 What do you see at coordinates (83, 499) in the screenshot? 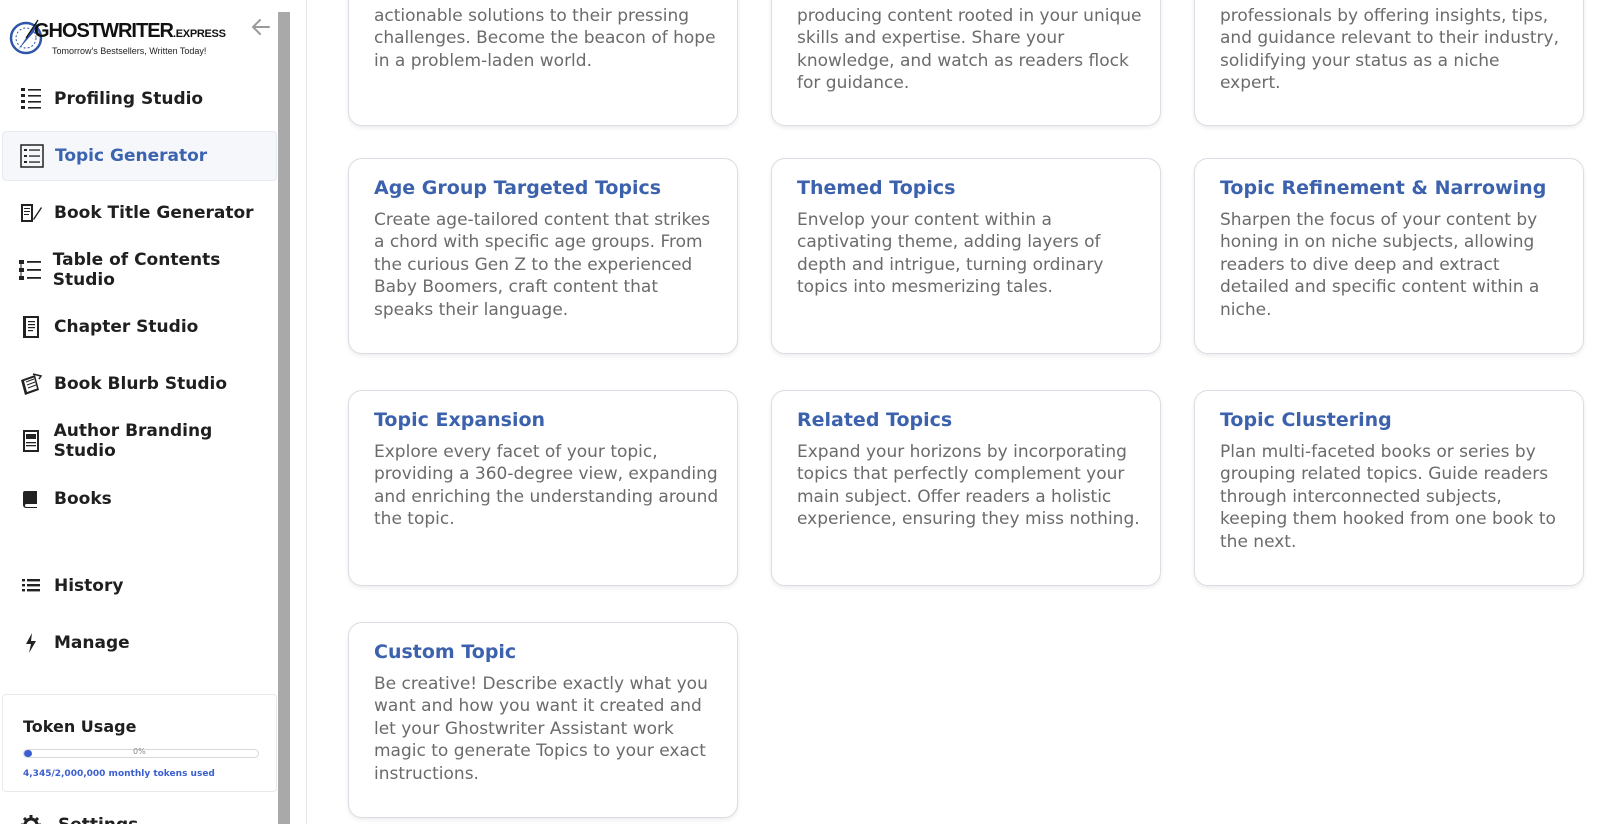
I see `sidebar-item-label: Books` at bounding box center [83, 499].